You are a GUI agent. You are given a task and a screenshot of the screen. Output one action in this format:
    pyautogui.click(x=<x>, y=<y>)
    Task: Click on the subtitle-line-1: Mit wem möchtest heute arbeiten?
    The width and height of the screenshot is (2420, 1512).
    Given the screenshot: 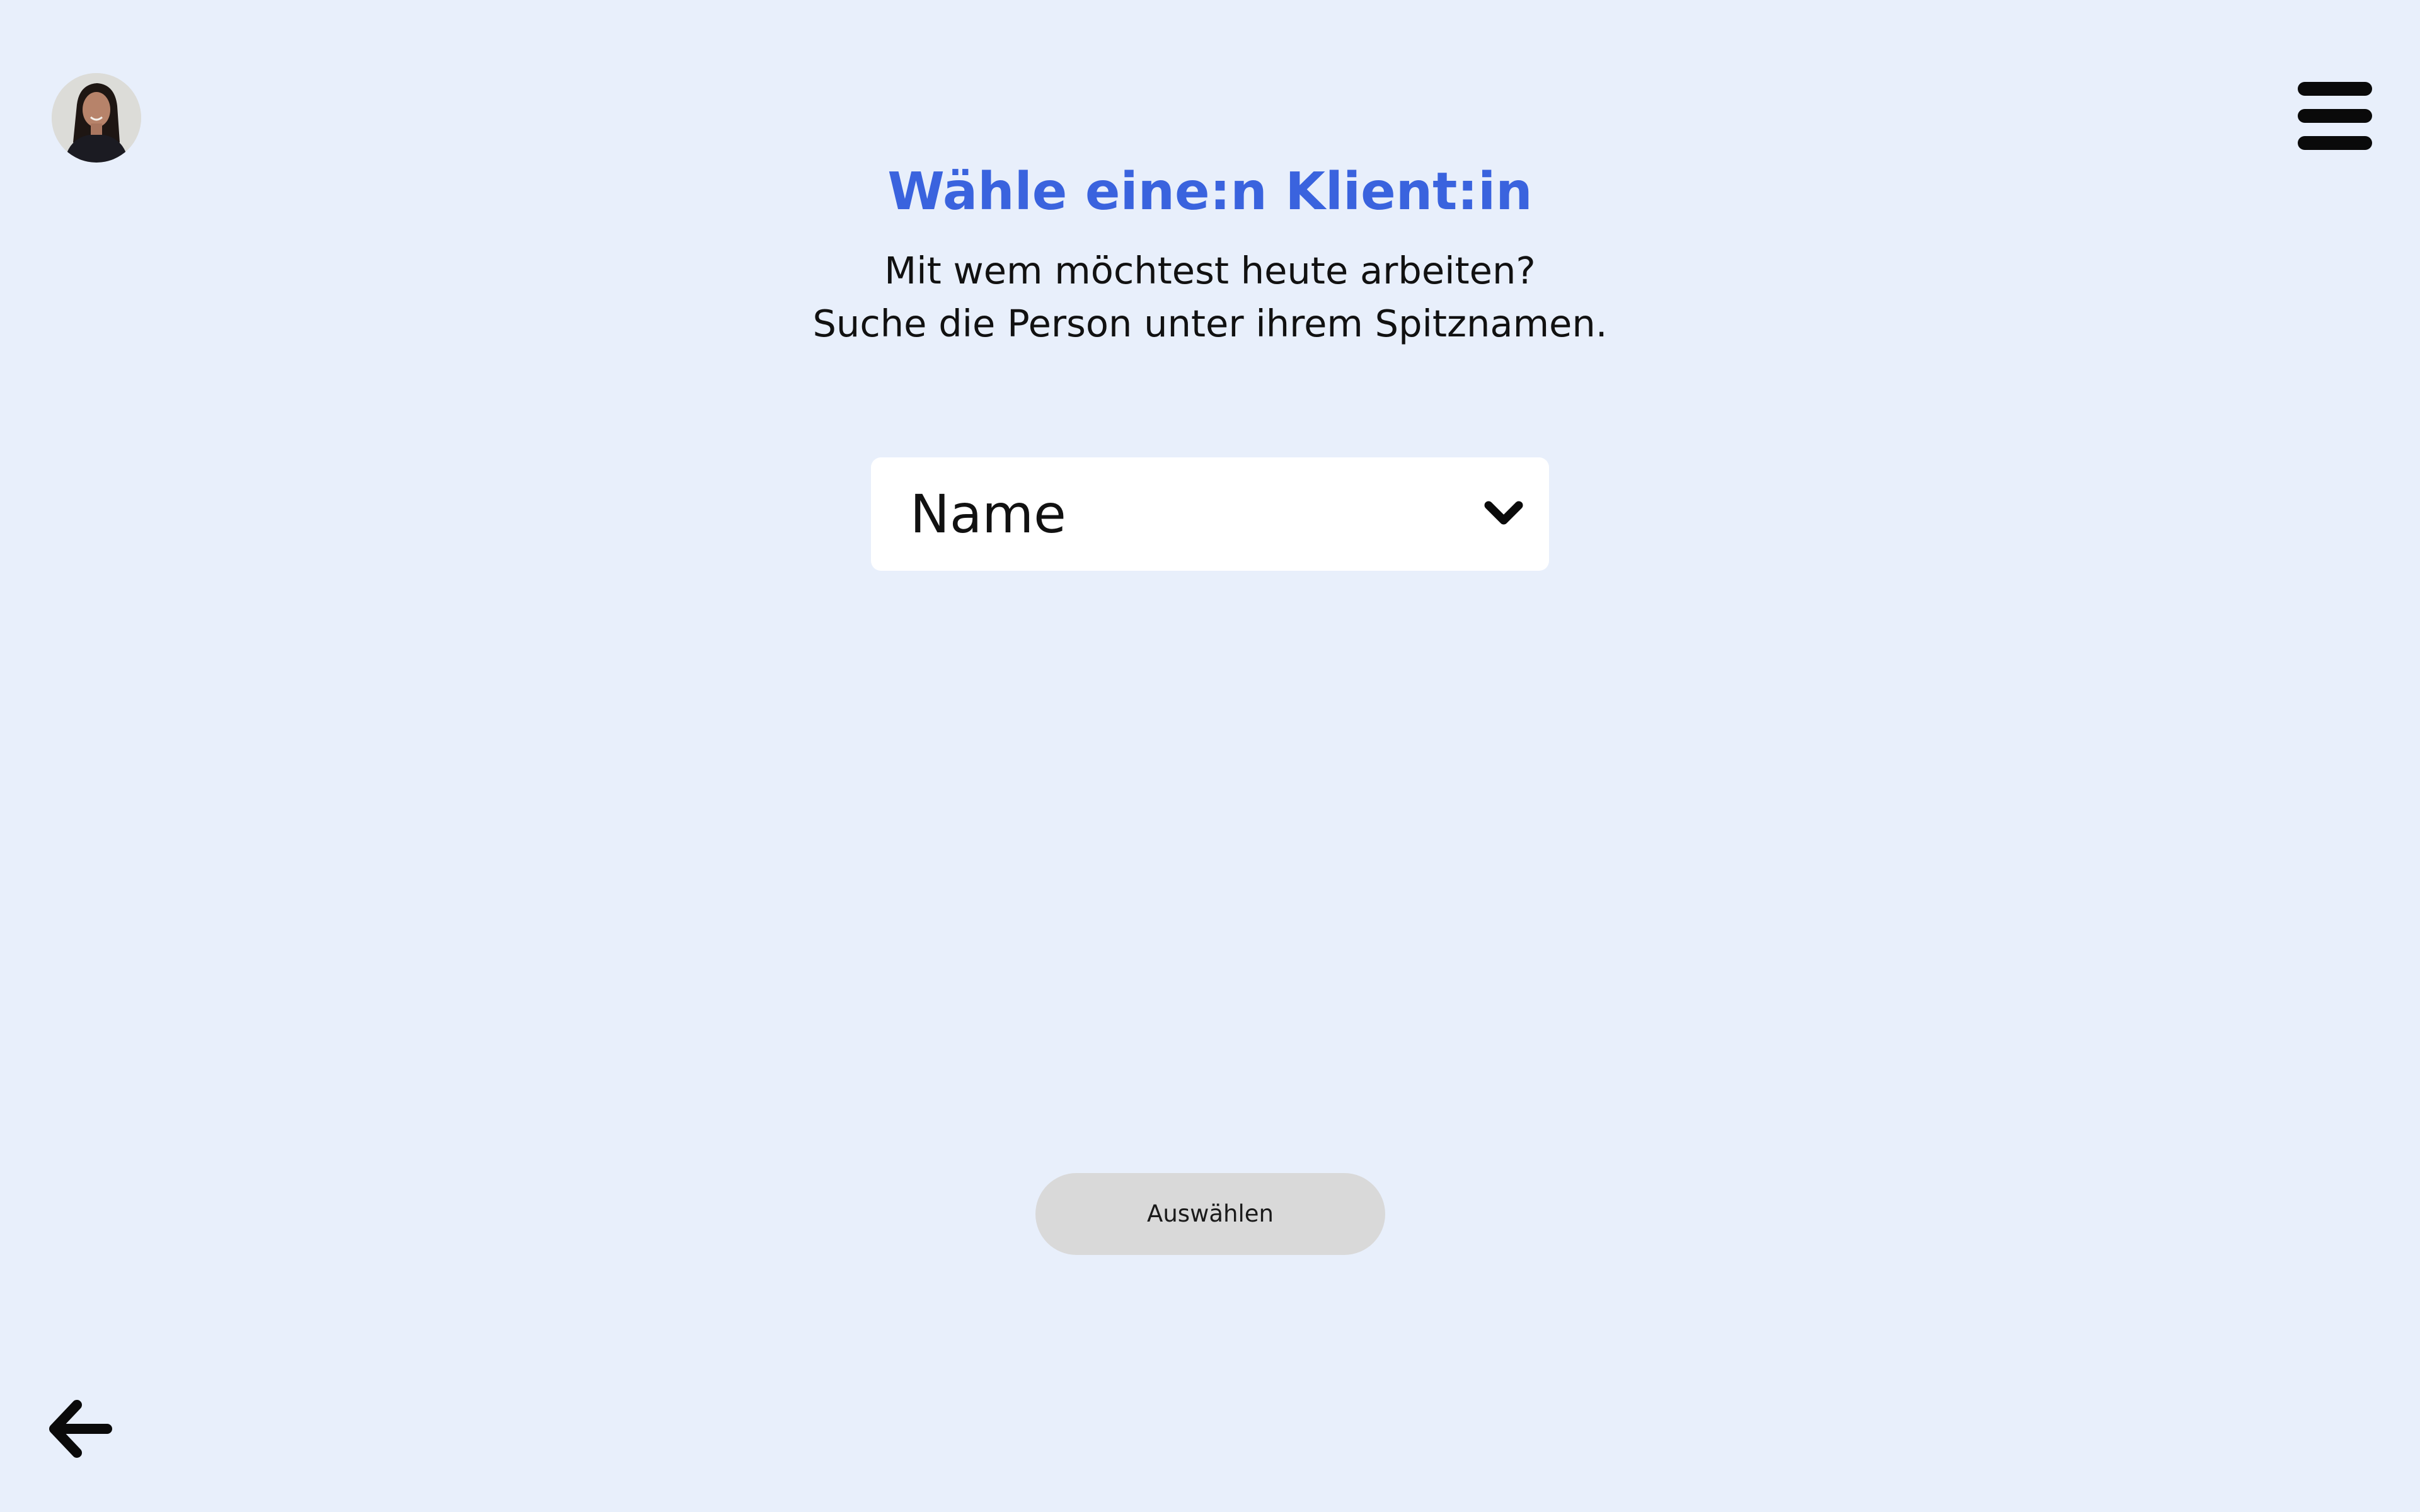 What is the action you would take?
    pyautogui.click(x=1210, y=270)
    